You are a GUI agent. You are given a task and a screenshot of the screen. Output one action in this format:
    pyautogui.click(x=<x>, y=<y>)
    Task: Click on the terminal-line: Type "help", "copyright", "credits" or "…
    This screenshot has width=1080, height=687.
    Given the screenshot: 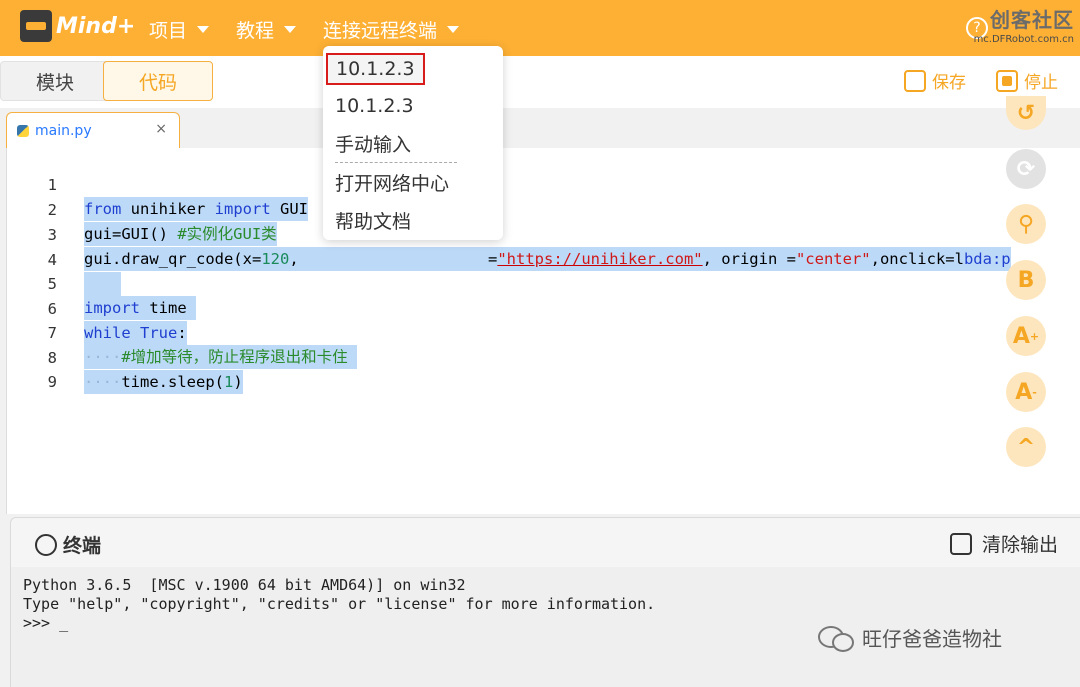 What is the action you would take?
    pyautogui.click(x=339, y=604)
    